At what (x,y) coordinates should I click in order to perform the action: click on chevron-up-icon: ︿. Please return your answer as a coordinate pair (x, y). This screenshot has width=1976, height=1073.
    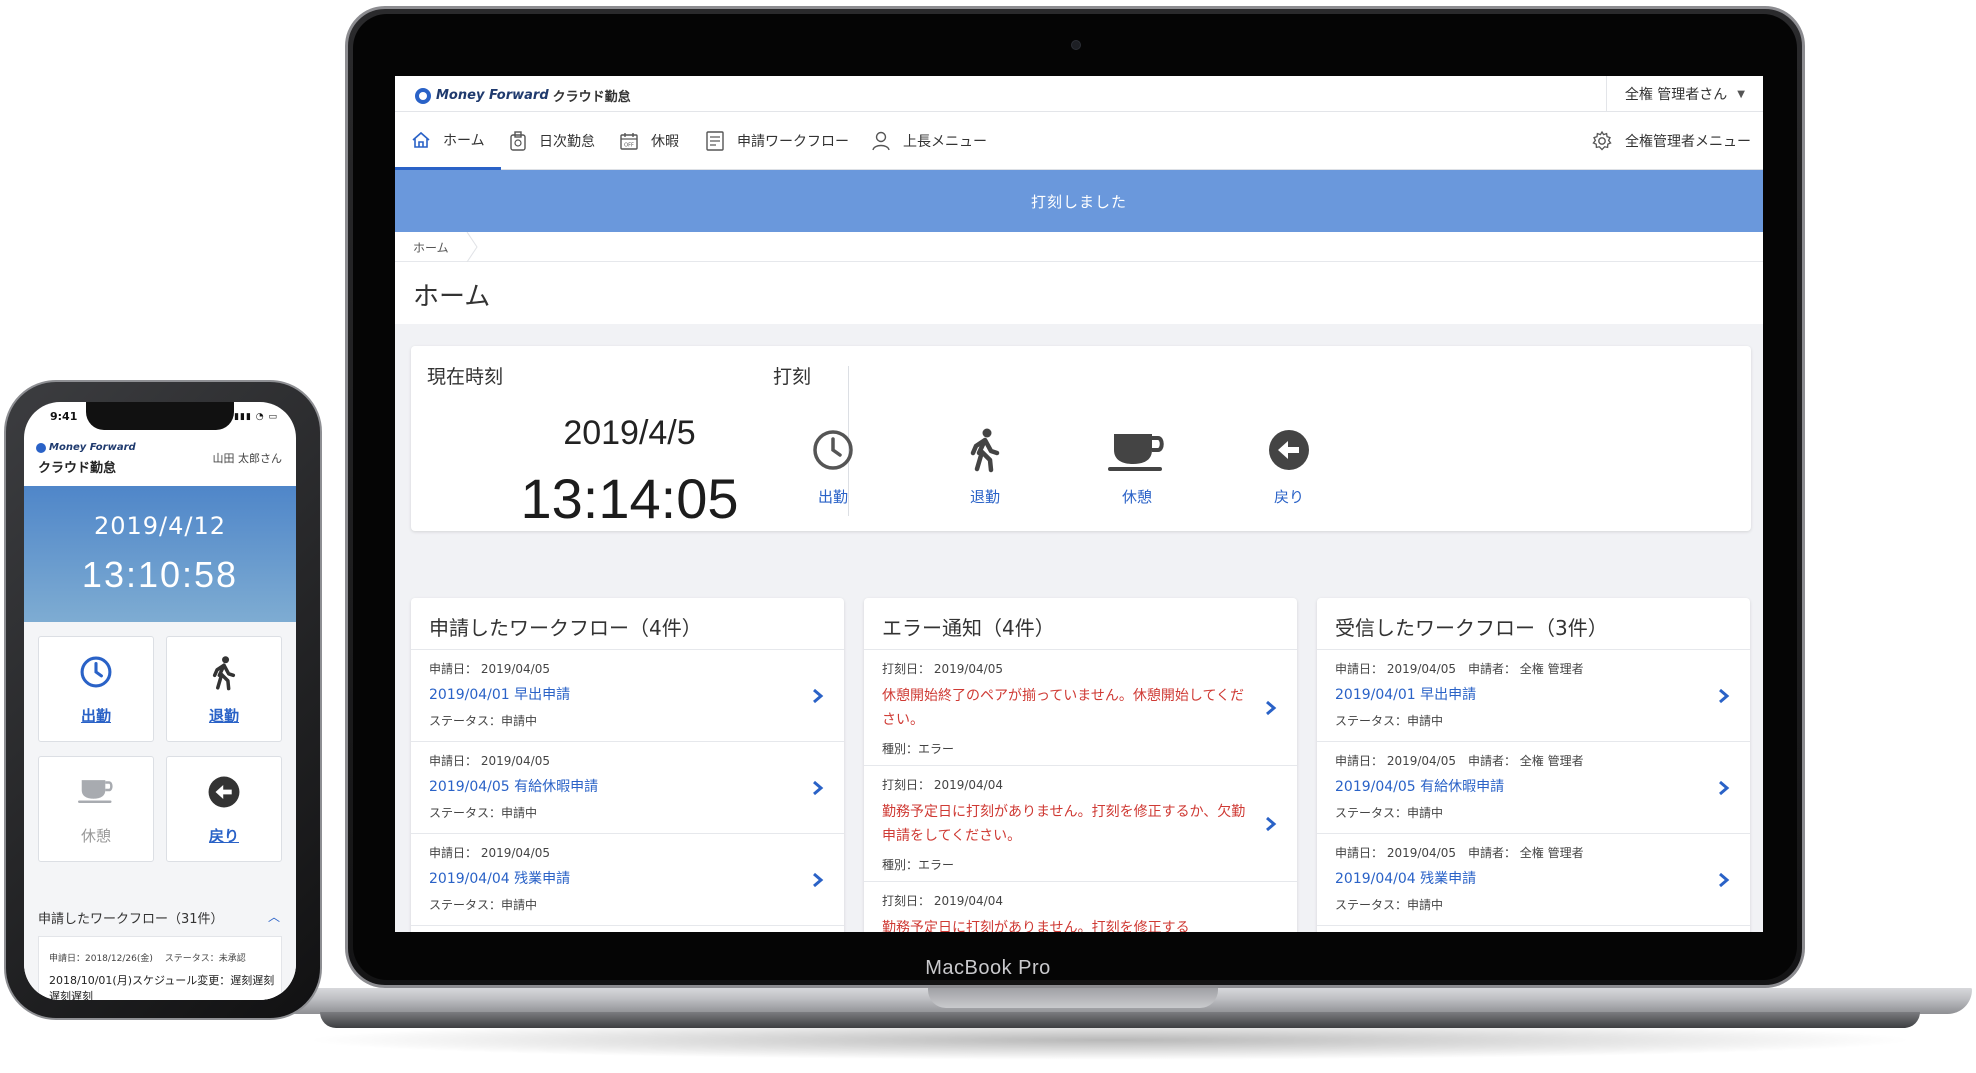
    Looking at the image, I should click on (274, 916).